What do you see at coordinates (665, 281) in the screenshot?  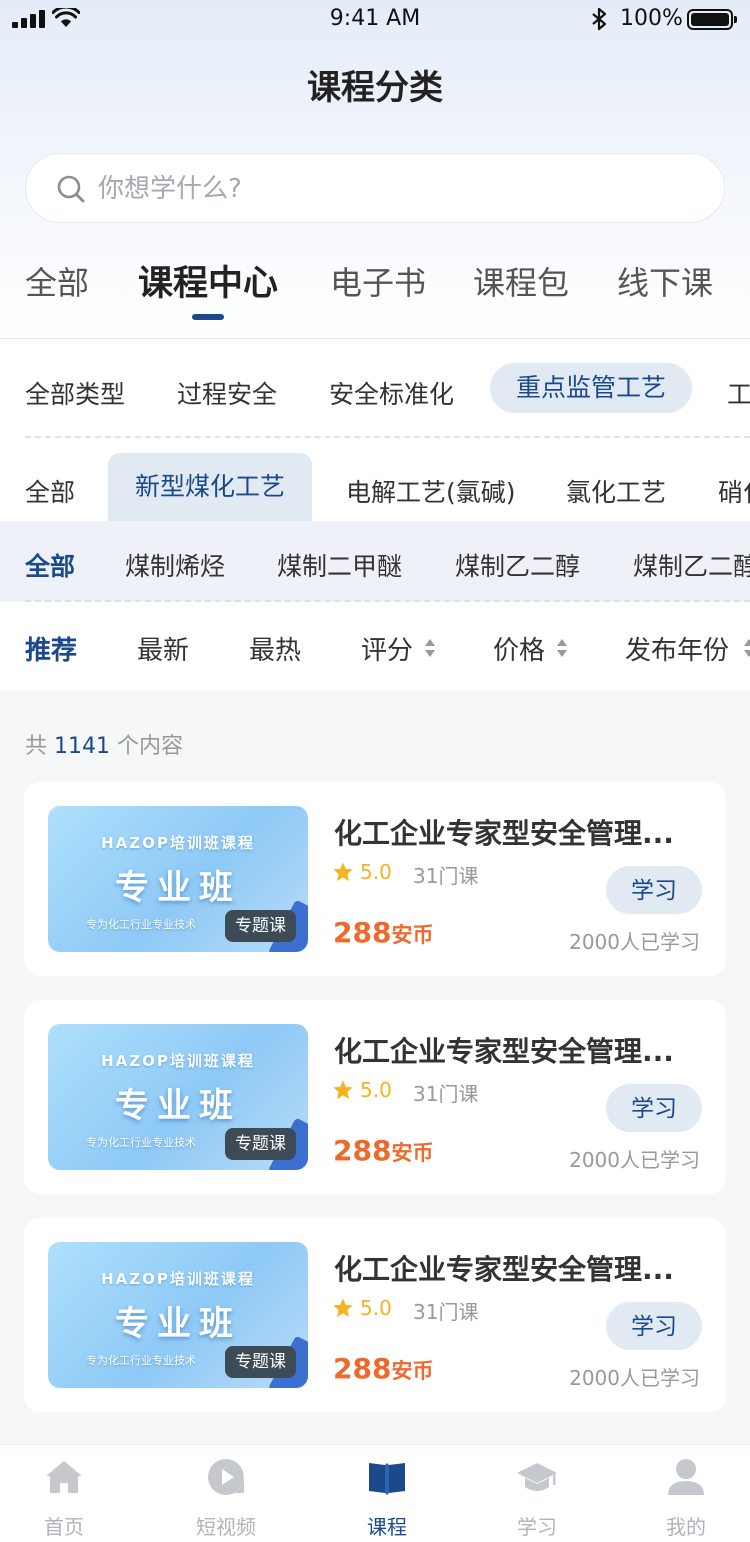 I see `tab-offline-course: 线下课` at bounding box center [665, 281].